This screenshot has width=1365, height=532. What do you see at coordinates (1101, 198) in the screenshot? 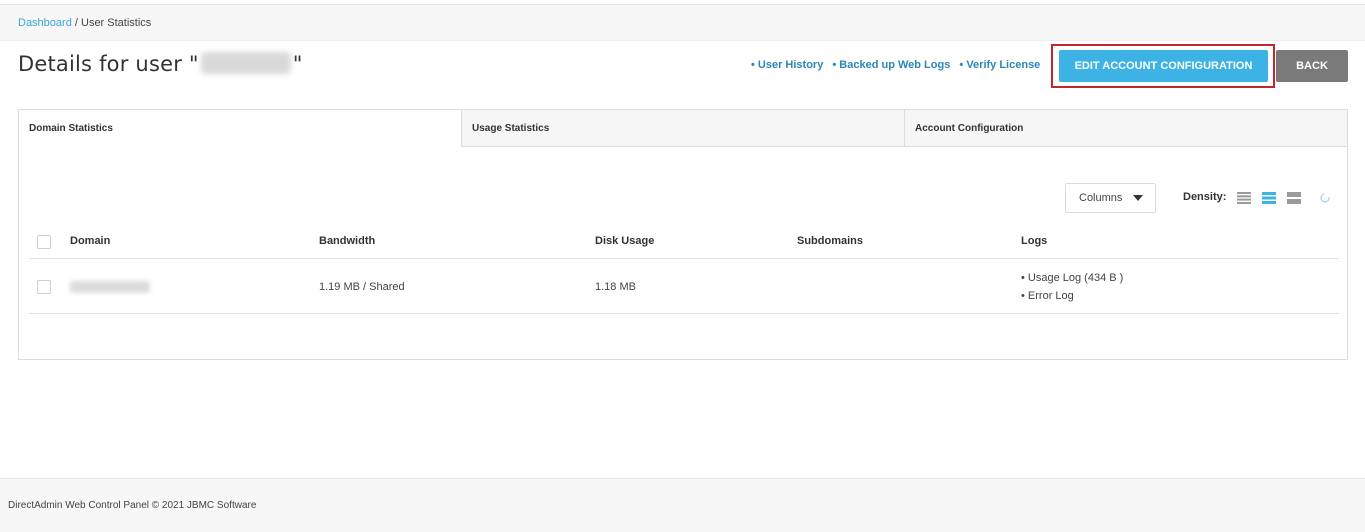
I see `columns-label: Columns` at bounding box center [1101, 198].